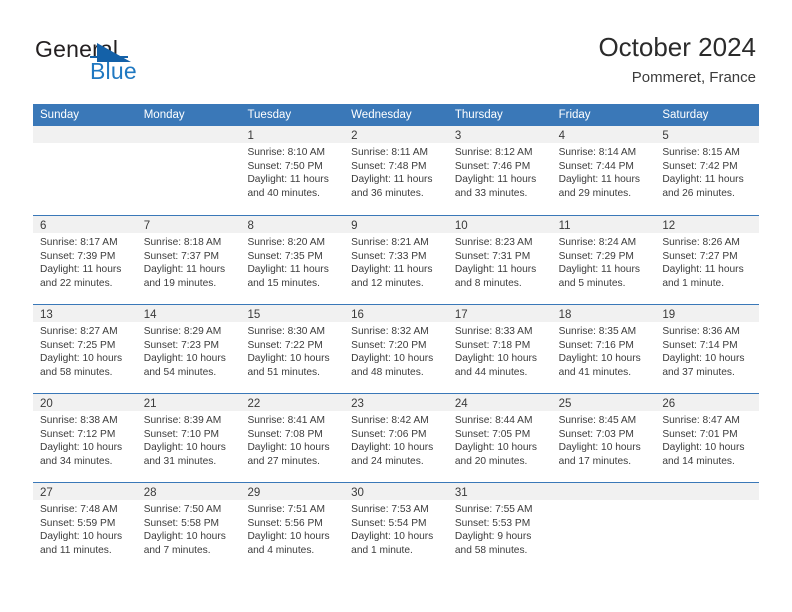 Image resolution: width=792 pixels, height=612 pixels. I want to click on day-number-band: 10, so click(499, 224).